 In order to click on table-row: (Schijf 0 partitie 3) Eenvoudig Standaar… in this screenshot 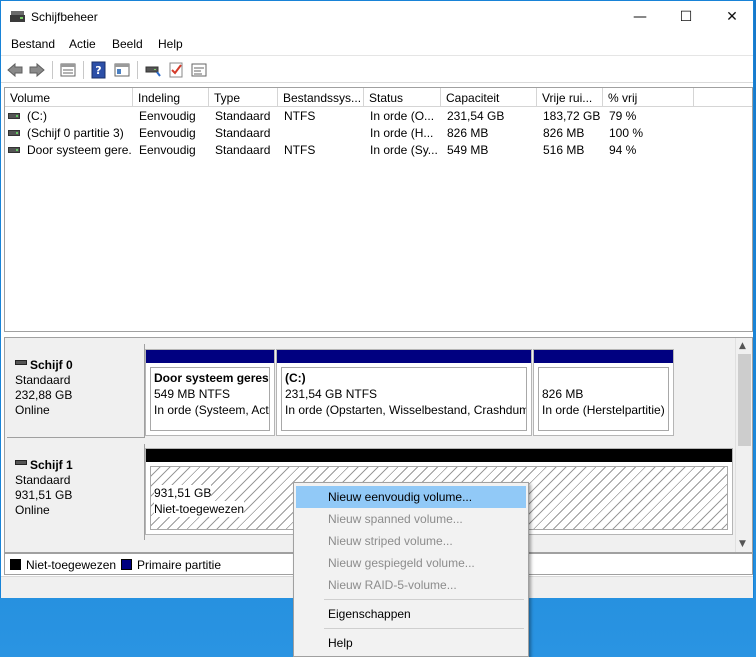, I will do `click(378, 133)`.